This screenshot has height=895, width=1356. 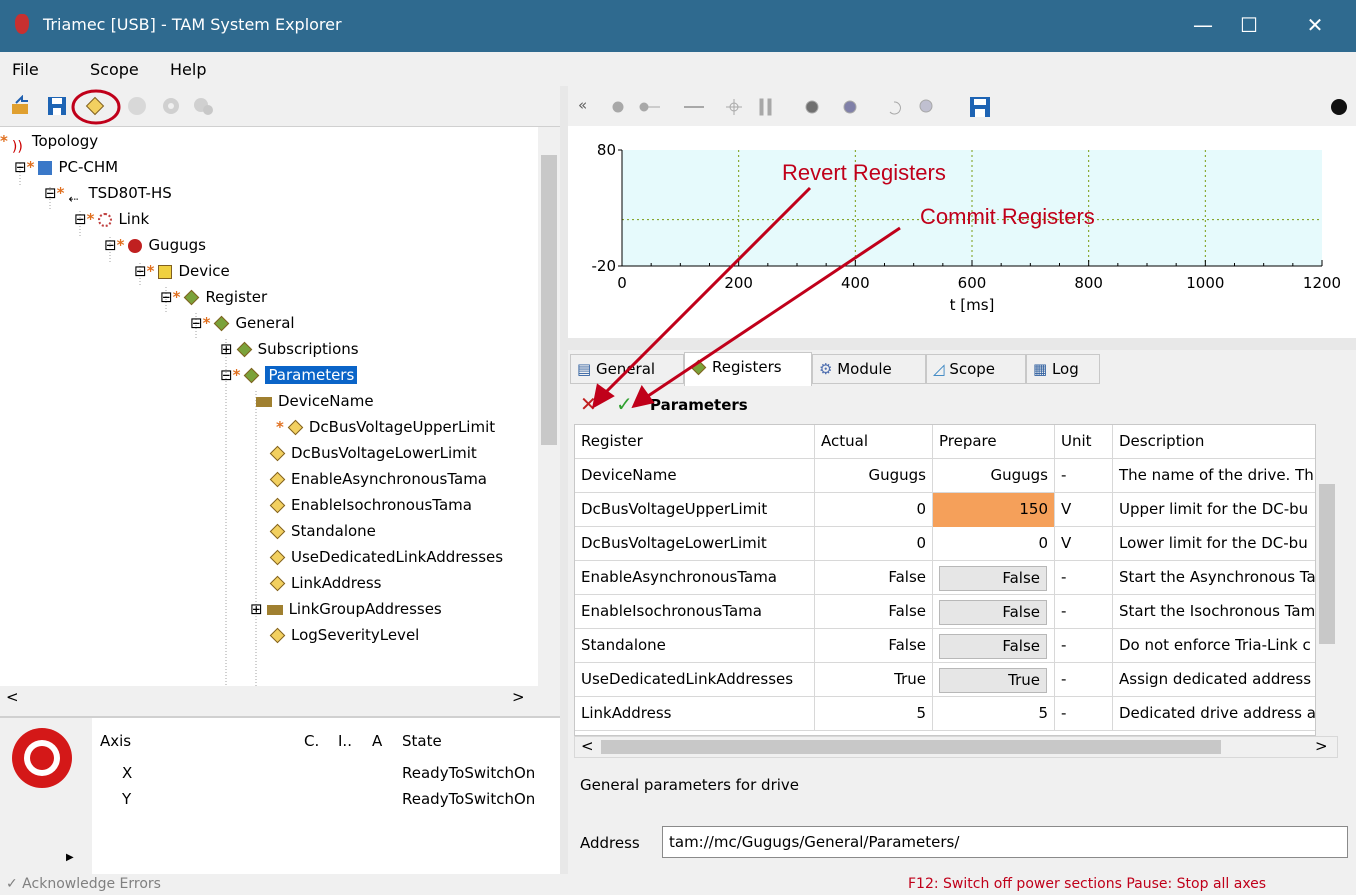 What do you see at coordinates (322, 531) in the screenshot?
I see `tree-item-register-leaf: Standalone` at bounding box center [322, 531].